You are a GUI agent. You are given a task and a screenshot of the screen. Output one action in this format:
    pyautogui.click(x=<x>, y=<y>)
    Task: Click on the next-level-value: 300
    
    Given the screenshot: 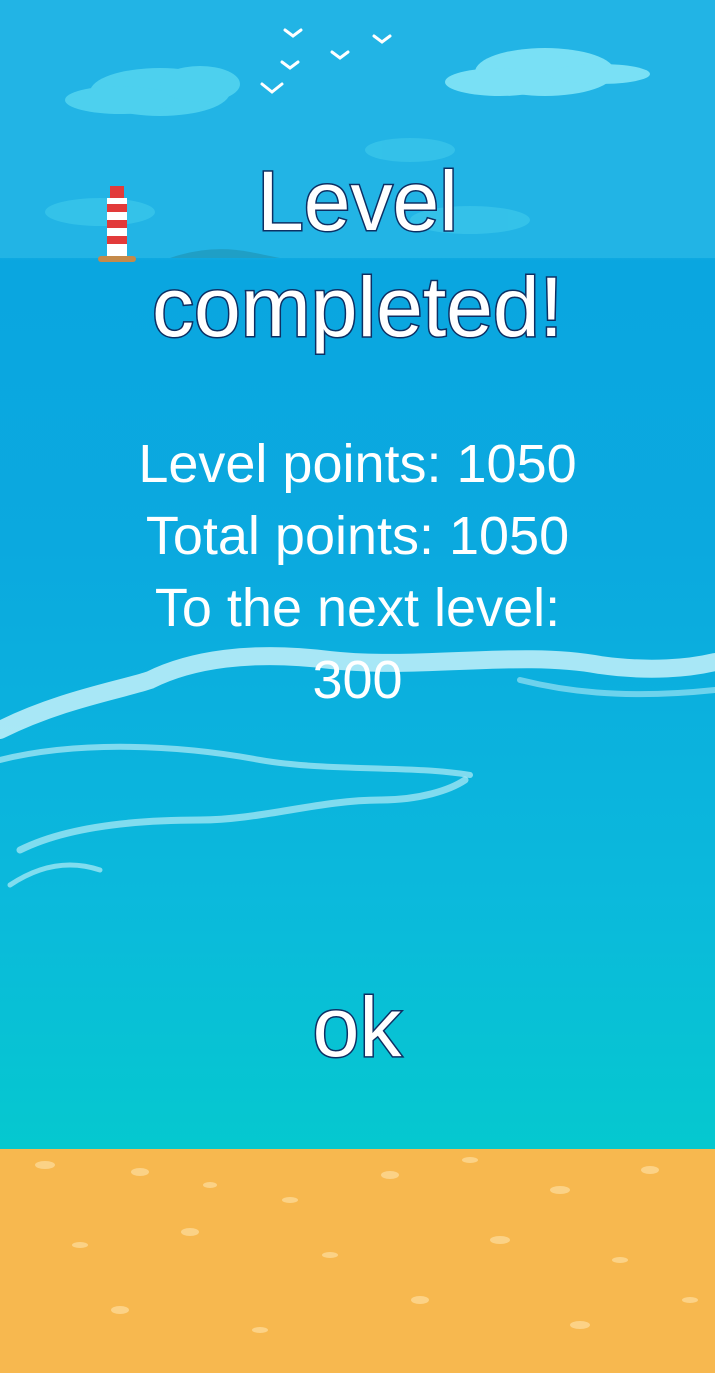 What is the action you would take?
    pyautogui.click(x=357, y=680)
    